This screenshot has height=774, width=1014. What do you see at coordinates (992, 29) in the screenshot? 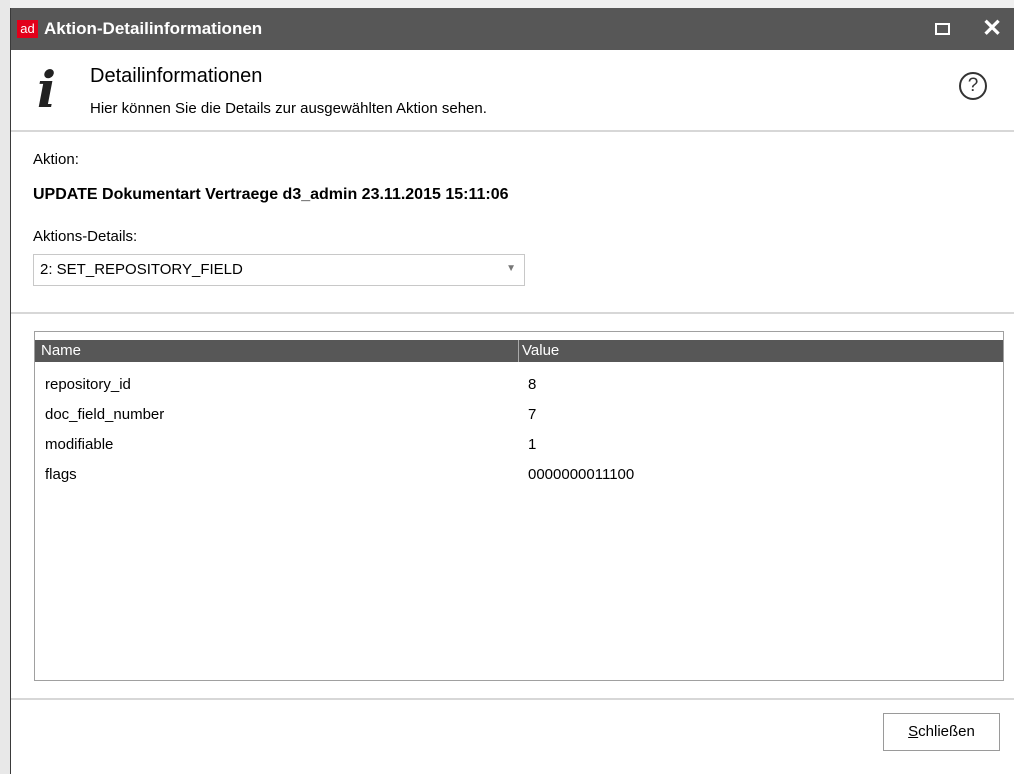
I see `close-icon: ✕` at bounding box center [992, 29].